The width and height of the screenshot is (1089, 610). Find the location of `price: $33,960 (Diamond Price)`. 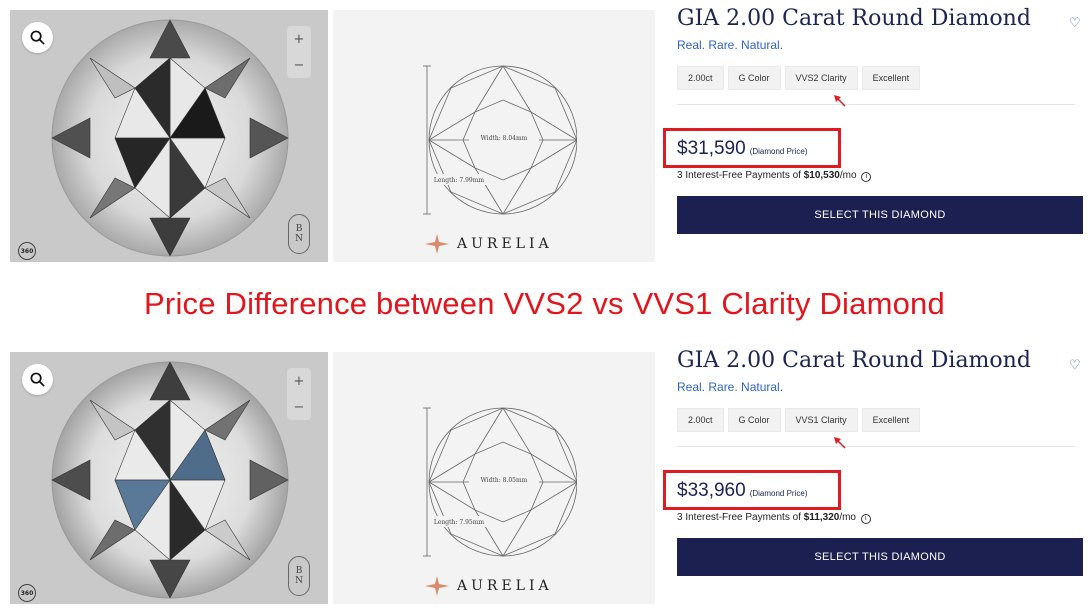

price: $33,960 (Diamond Price) is located at coordinates (742, 491).